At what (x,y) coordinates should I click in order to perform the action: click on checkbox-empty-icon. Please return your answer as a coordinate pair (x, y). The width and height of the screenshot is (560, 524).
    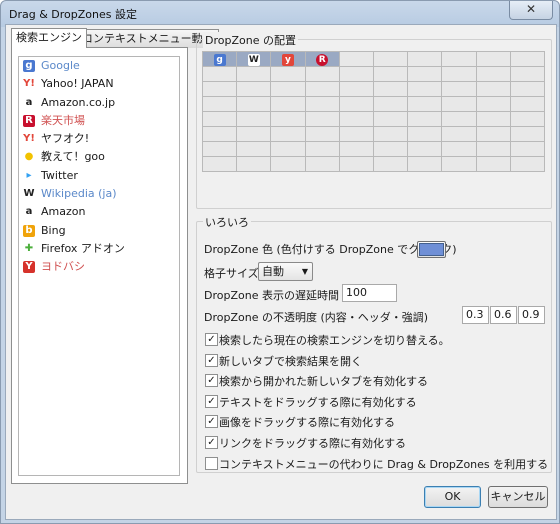
    Looking at the image, I should click on (211, 463).